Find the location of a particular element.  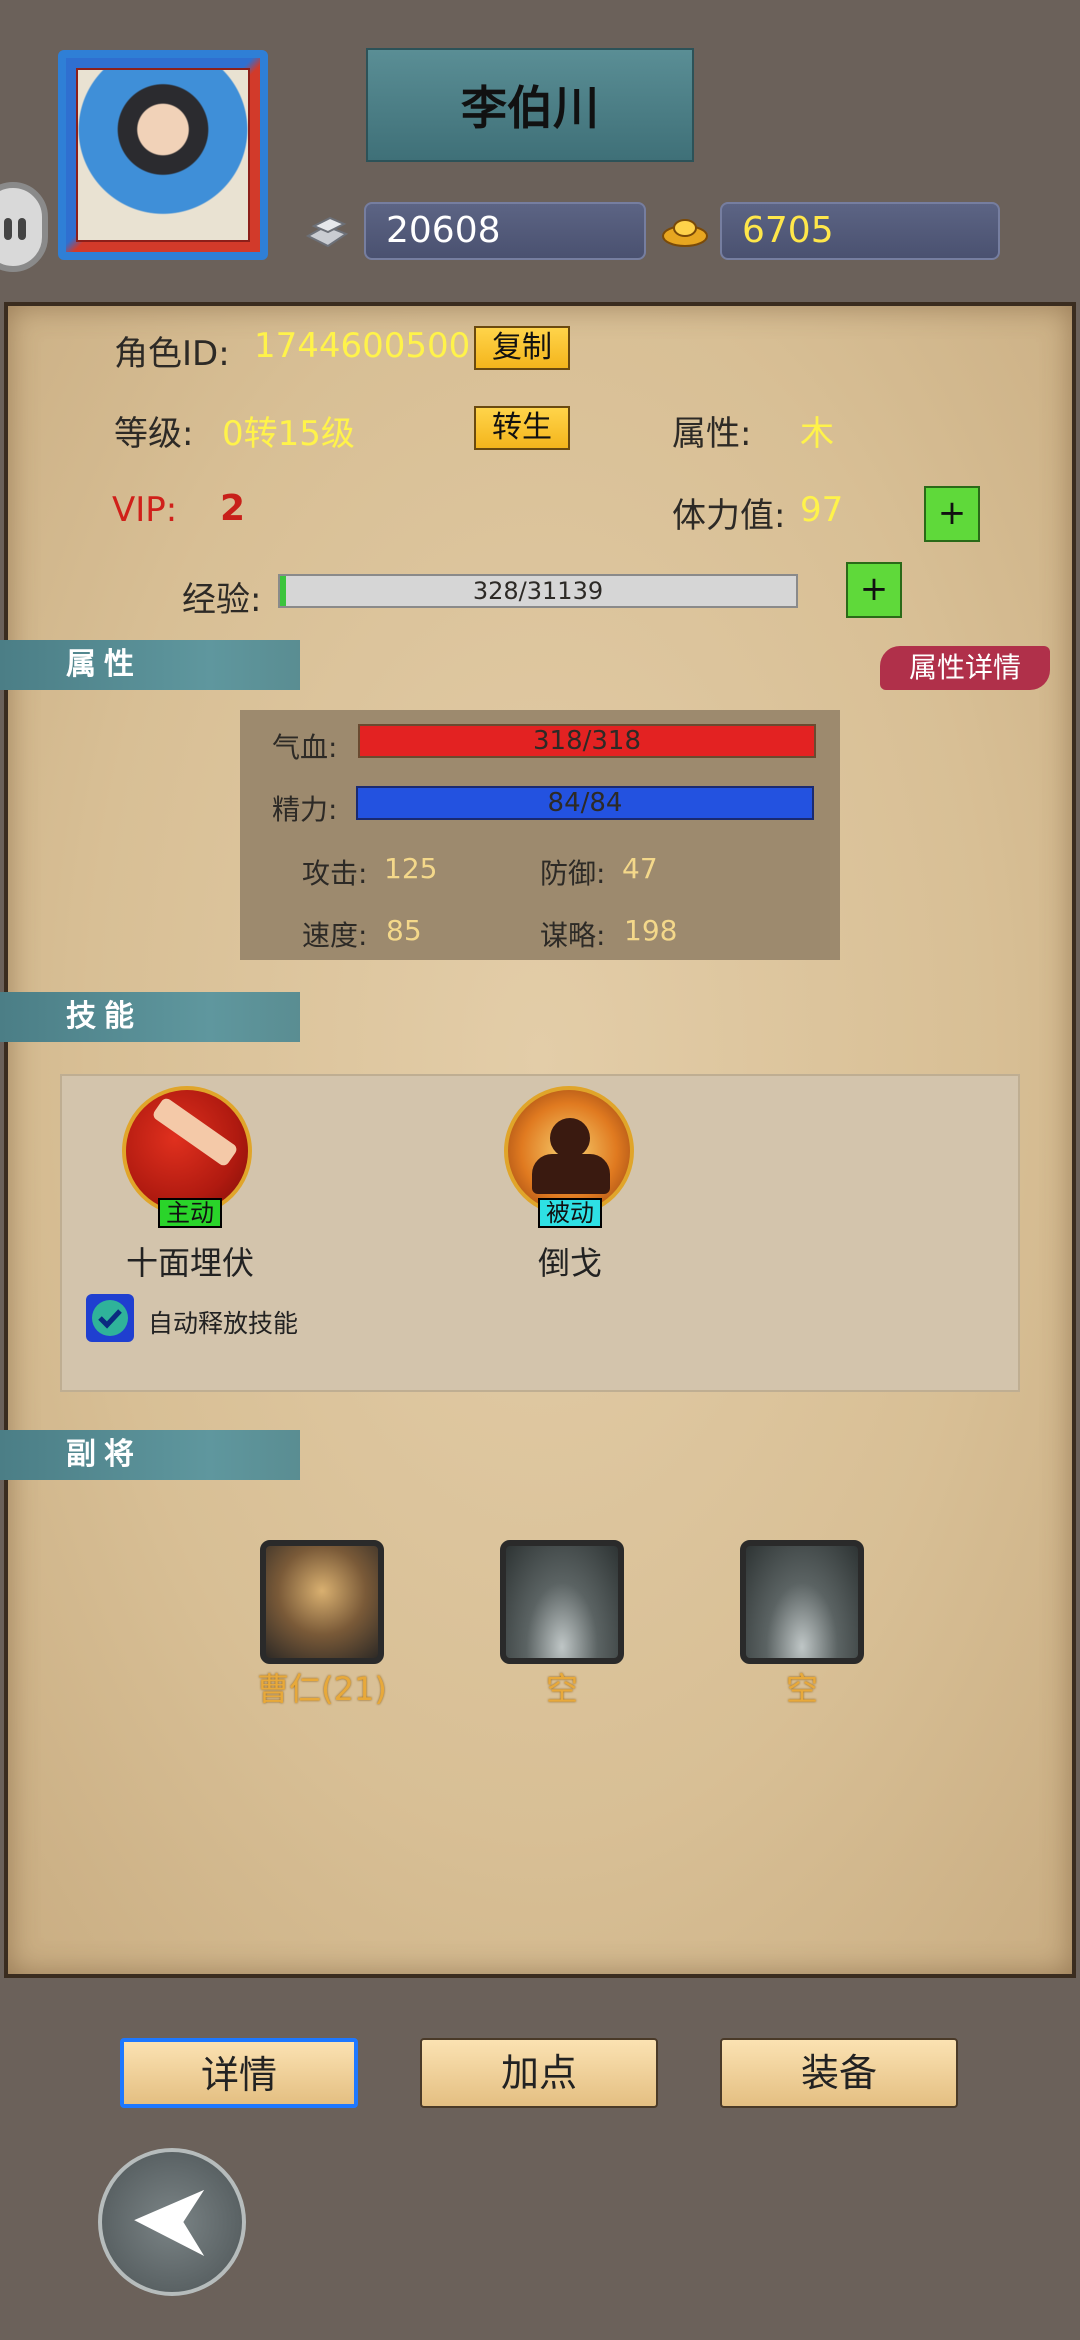

skills-header: 技能 is located at coordinates (150, 1017).